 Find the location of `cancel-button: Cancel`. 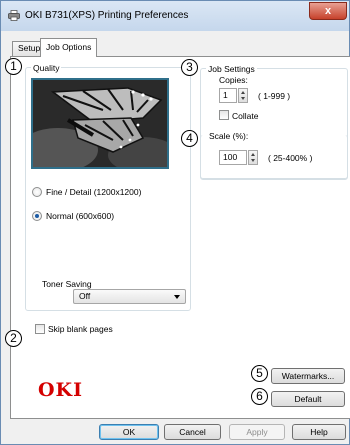

cancel-button: Cancel is located at coordinates (192, 432).